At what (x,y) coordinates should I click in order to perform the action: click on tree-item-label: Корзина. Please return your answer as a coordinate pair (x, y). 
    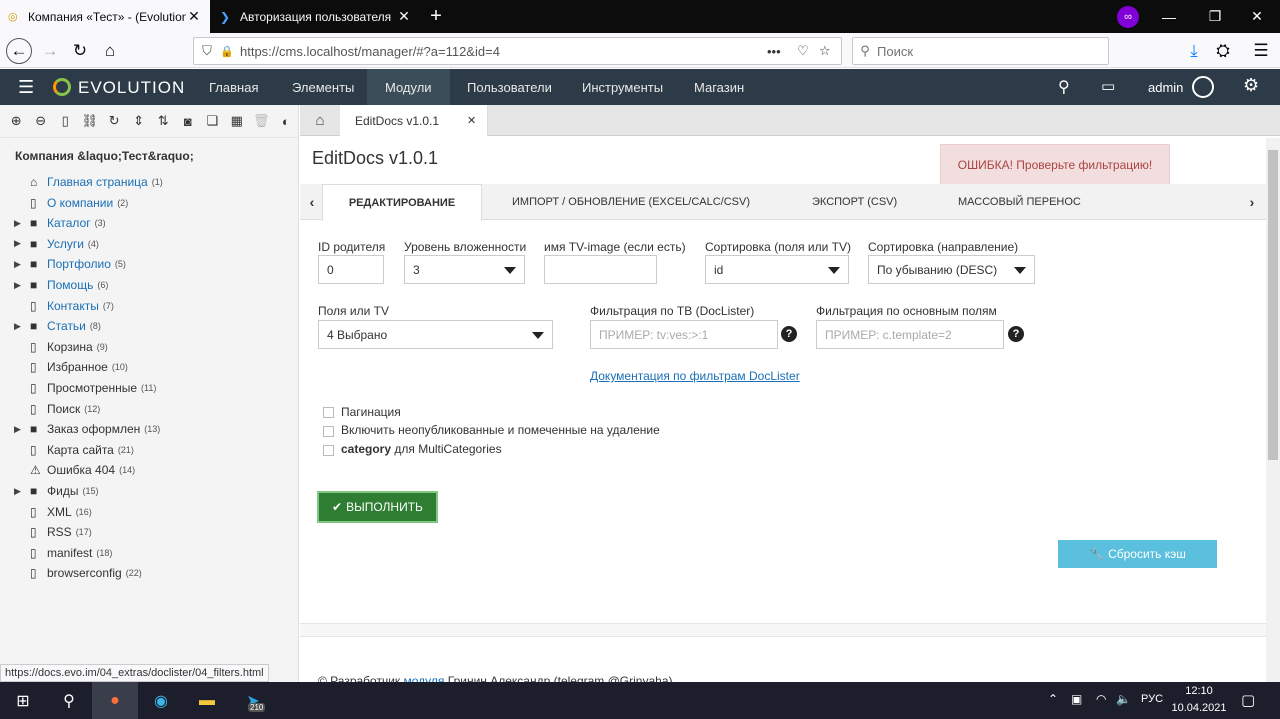
    Looking at the image, I should click on (70, 347).